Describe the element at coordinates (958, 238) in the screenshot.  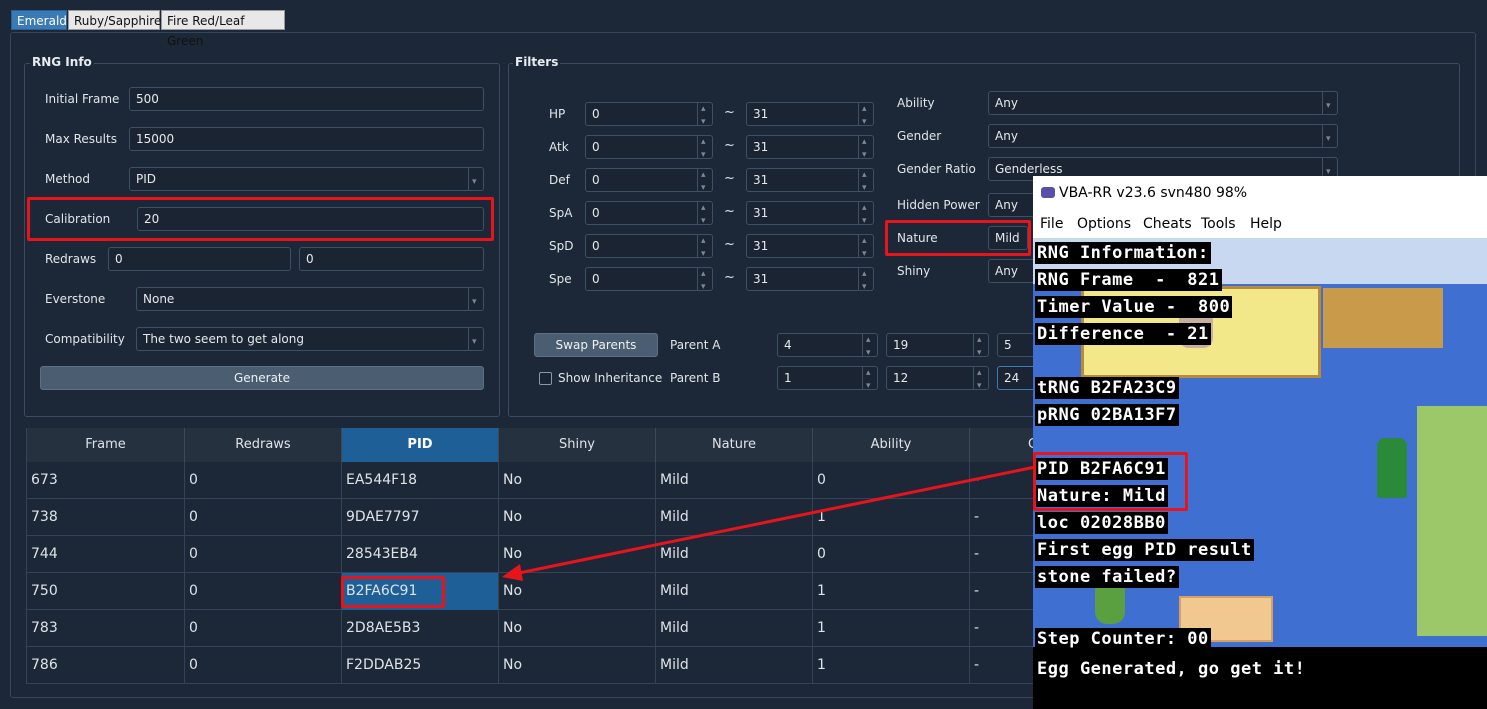
I see `nature-highlight` at that location.